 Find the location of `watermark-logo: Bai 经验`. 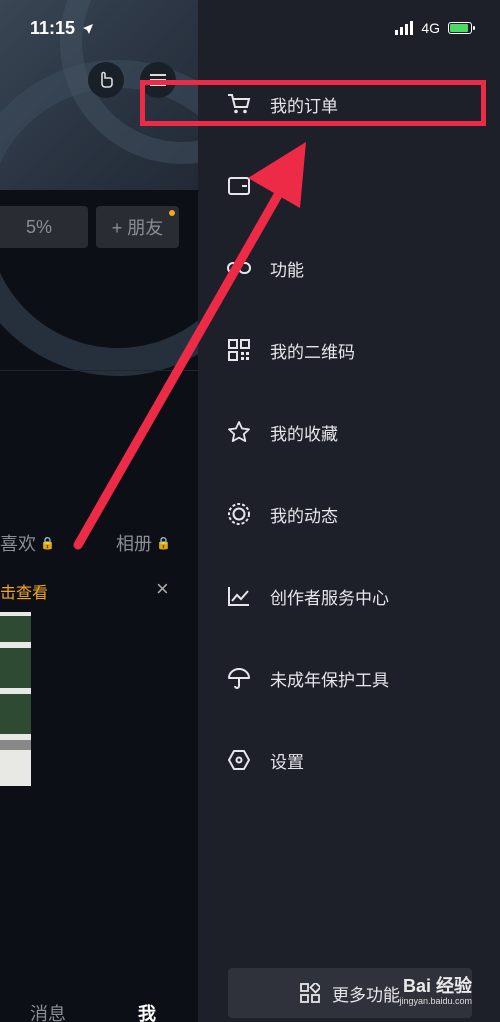

watermark-logo: Bai 经验 is located at coordinates (437, 986).